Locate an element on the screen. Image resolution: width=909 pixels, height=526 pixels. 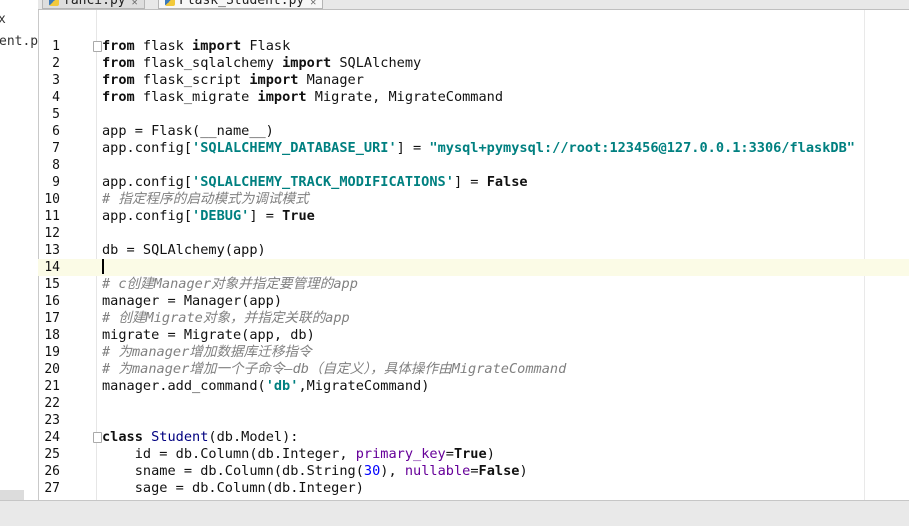
code-text: # 指定程序的启动模式为调试模式 is located at coordinates (205, 199).